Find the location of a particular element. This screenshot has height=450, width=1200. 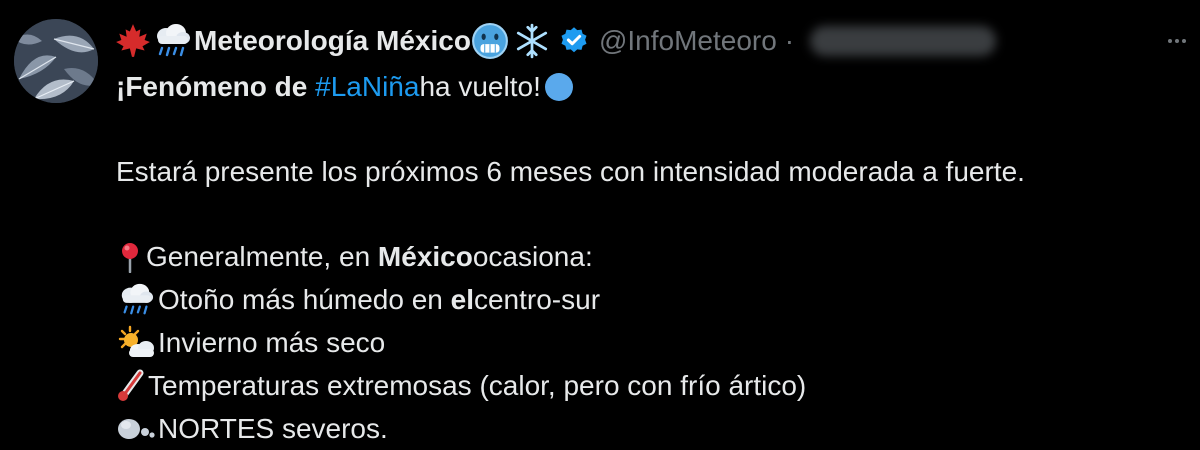

hashtag-link: #LaNiña is located at coordinates (367, 86).